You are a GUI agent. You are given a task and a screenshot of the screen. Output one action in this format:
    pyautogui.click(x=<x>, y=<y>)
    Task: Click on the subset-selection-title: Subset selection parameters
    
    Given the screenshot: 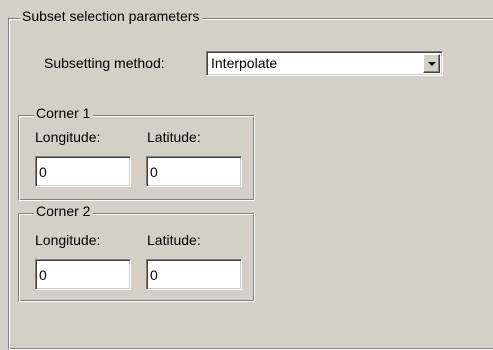 What is the action you would take?
    pyautogui.click(x=111, y=16)
    